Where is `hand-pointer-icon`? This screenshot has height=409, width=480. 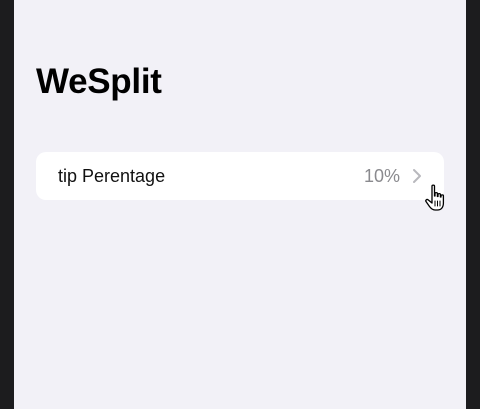 hand-pointer-icon is located at coordinates (435, 197).